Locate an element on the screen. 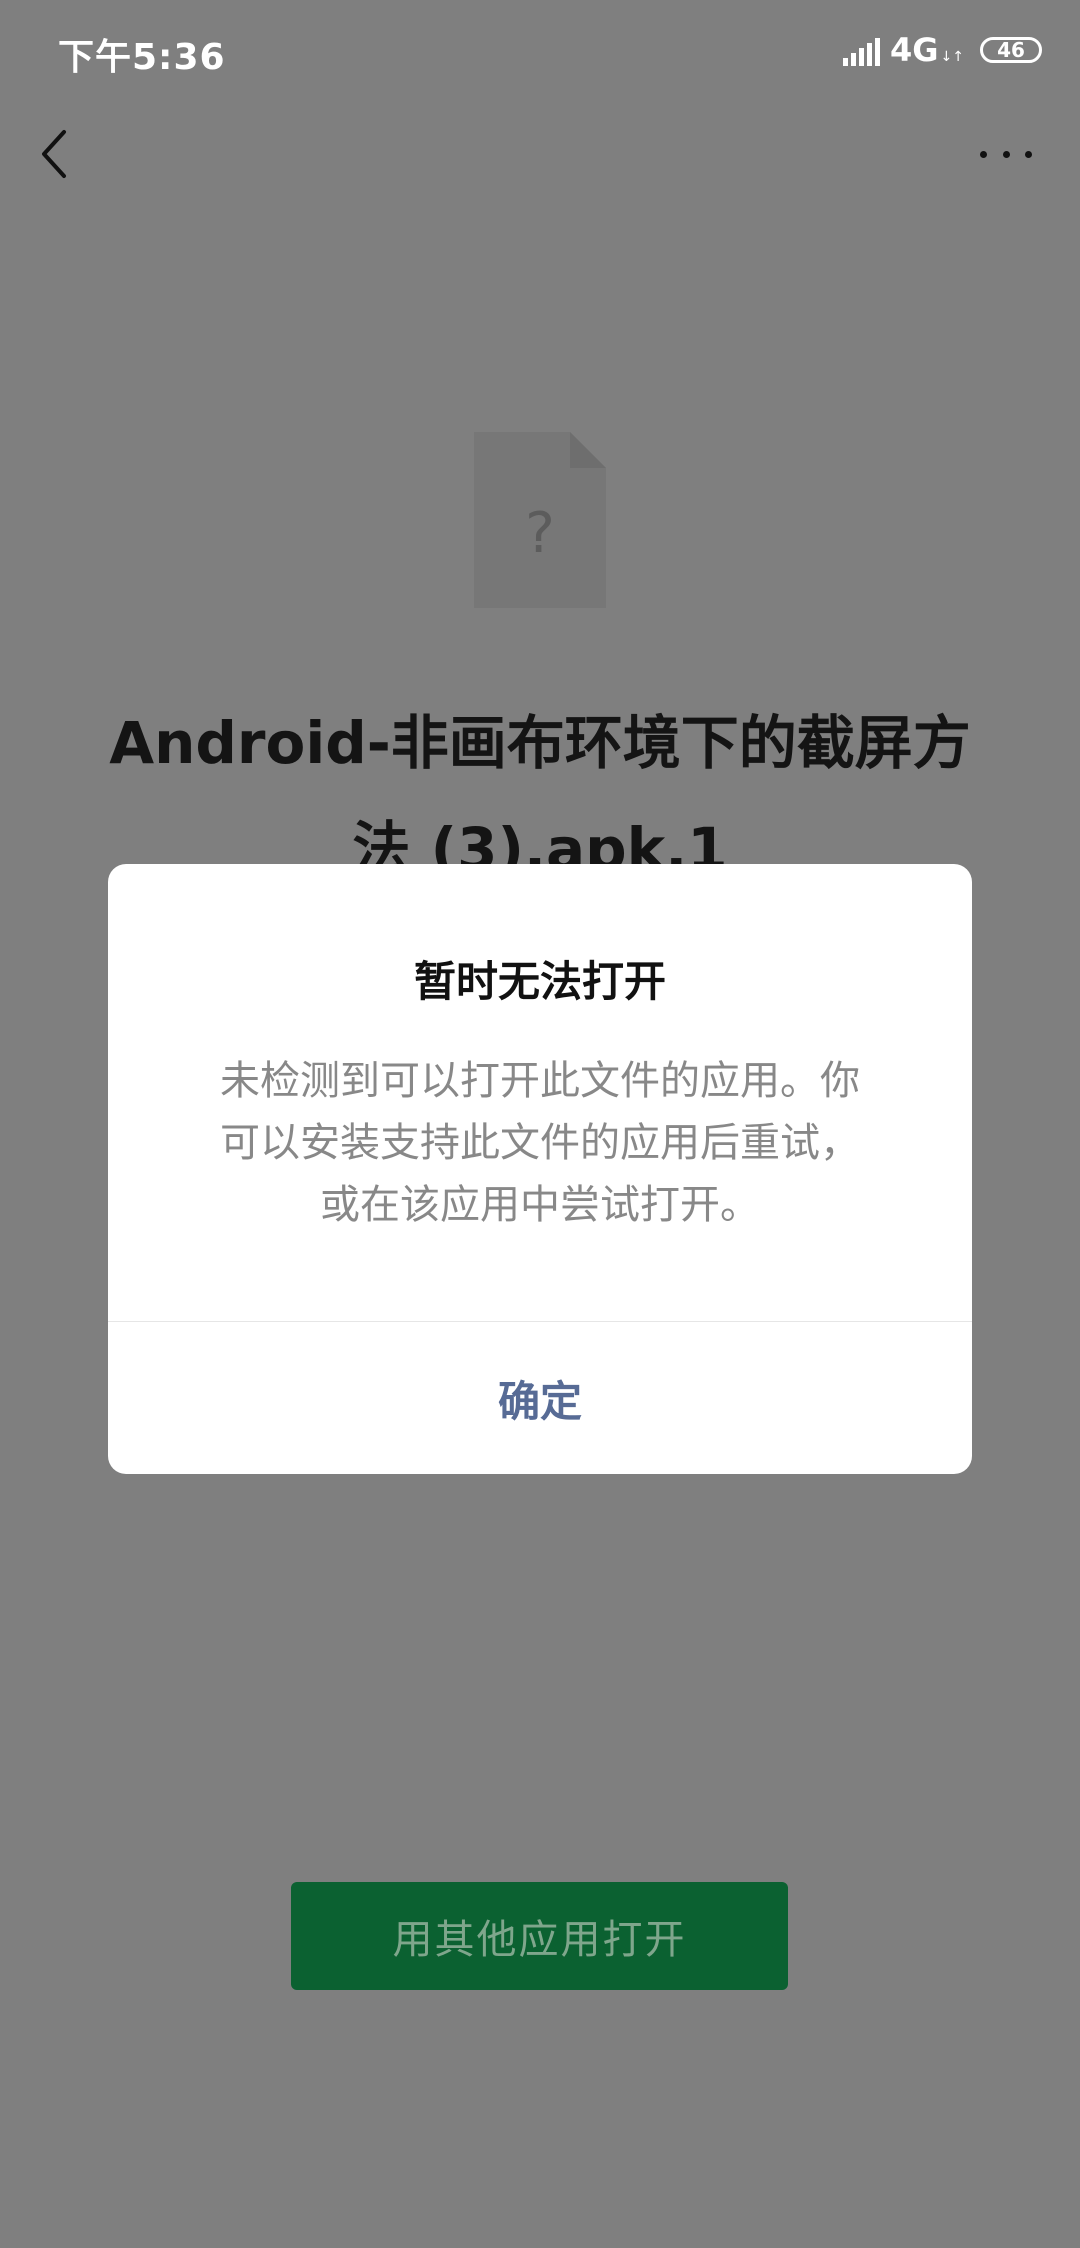 This screenshot has height=2248, width=1080. file-name-line-1: Android-非画布环境下的截屏方 is located at coordinates (540, 743).